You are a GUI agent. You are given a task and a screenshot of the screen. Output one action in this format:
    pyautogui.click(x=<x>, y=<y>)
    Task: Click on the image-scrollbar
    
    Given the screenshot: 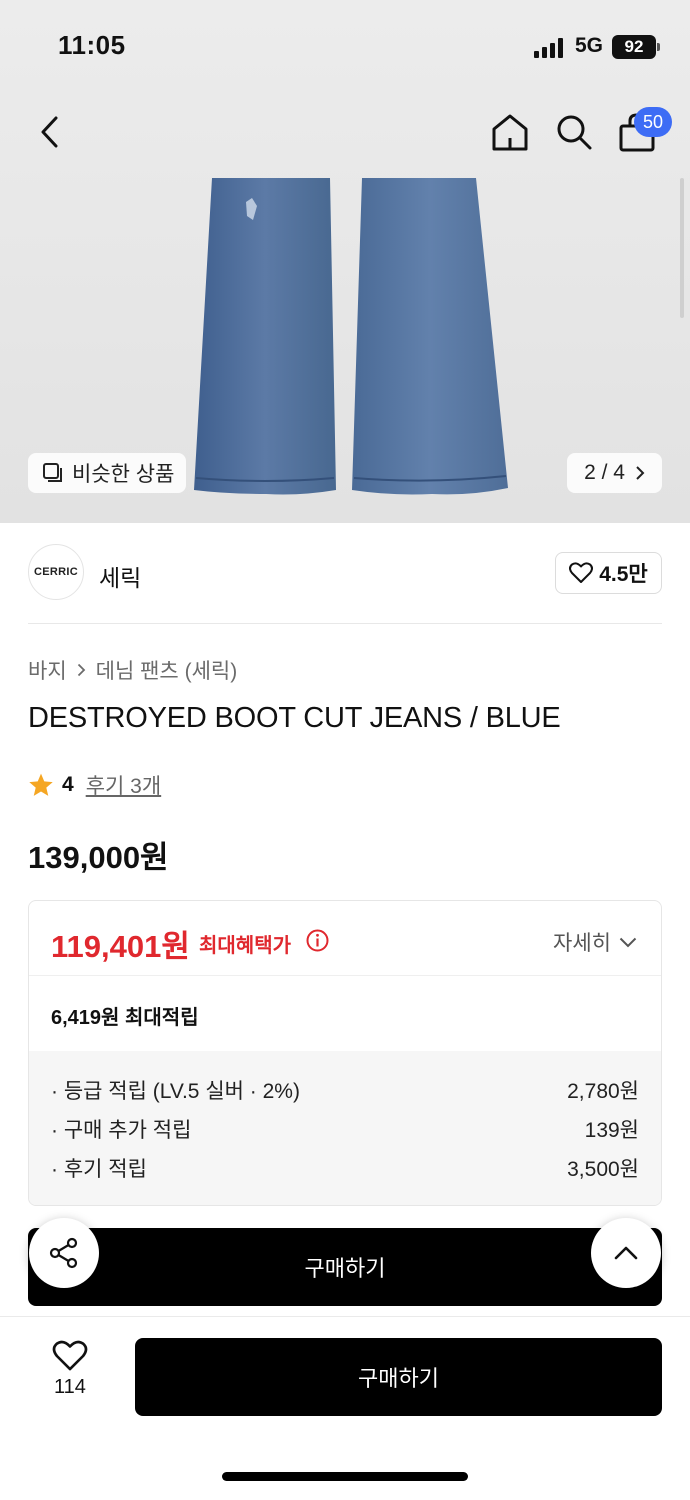 What is the action you would take?
    pyautogui.click(x=682, y=248)
    